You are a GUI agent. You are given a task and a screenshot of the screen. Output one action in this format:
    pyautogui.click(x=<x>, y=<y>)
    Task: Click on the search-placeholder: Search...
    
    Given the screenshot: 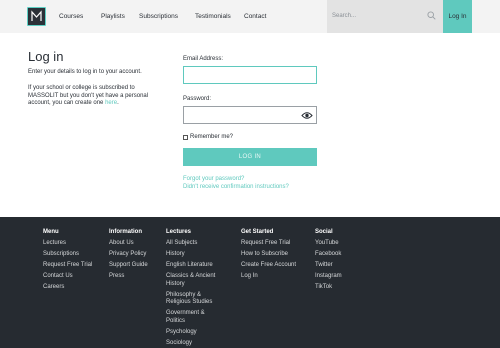 What is the action you would take?
    pyautogui.click(x=344, y=16)
    